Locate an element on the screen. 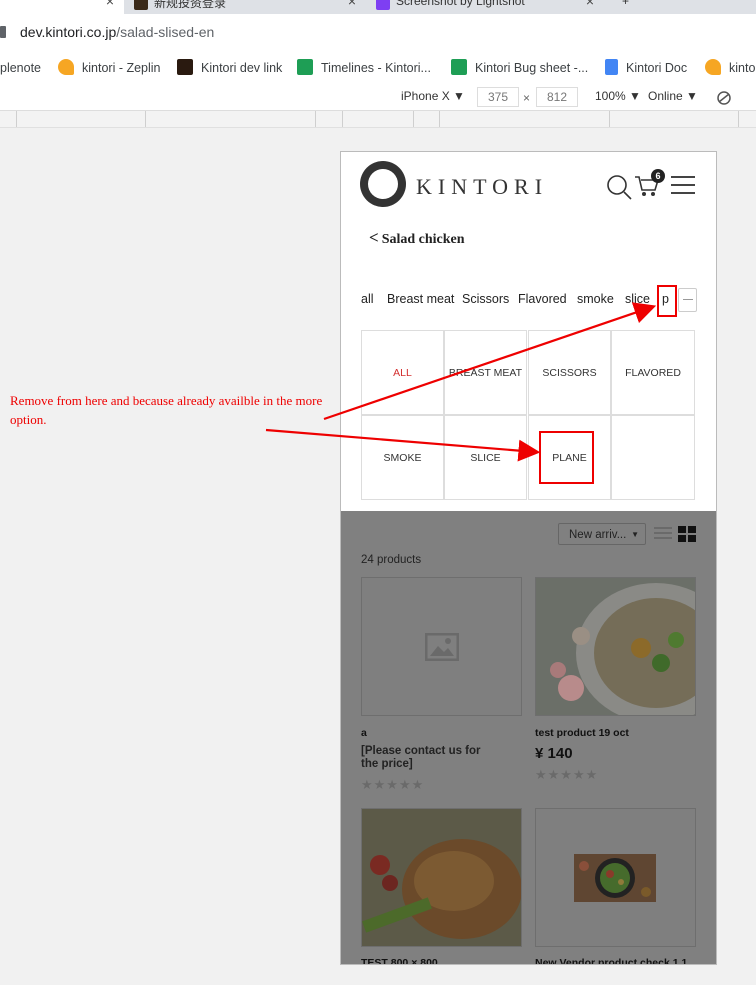 Image resolution: width=756 pixels, height=985 pixels. annotation-arrows is located at coordinates (461, 382).